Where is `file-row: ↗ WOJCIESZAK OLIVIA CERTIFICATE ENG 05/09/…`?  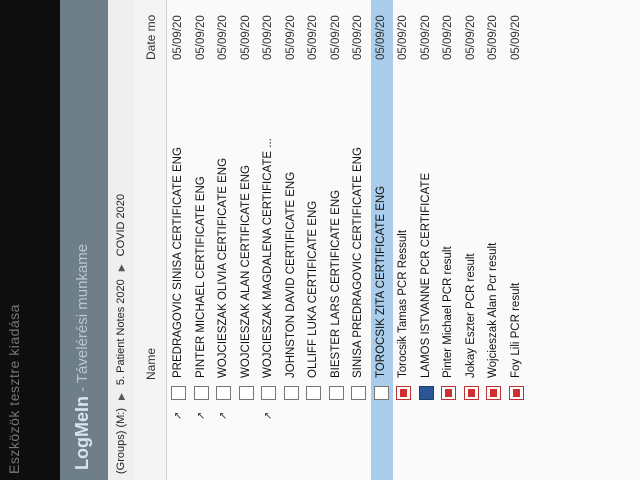
file-row: ↗ WOJCIESZAK OLIVIA CERTIFICATE ENG 05/09/… is located at coordinates (224, 240).